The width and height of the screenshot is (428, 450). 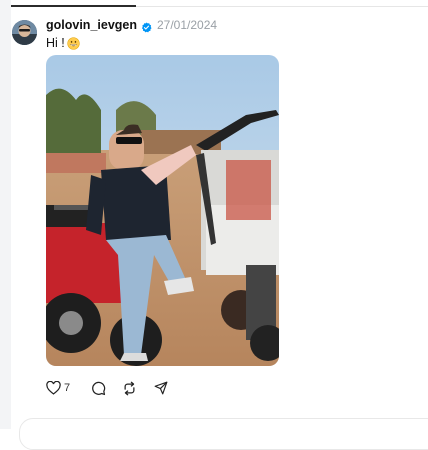 What do you see at coordinates (5, 214) in the screenshot?
I see `left-rail` at bounding box center [5, 214].